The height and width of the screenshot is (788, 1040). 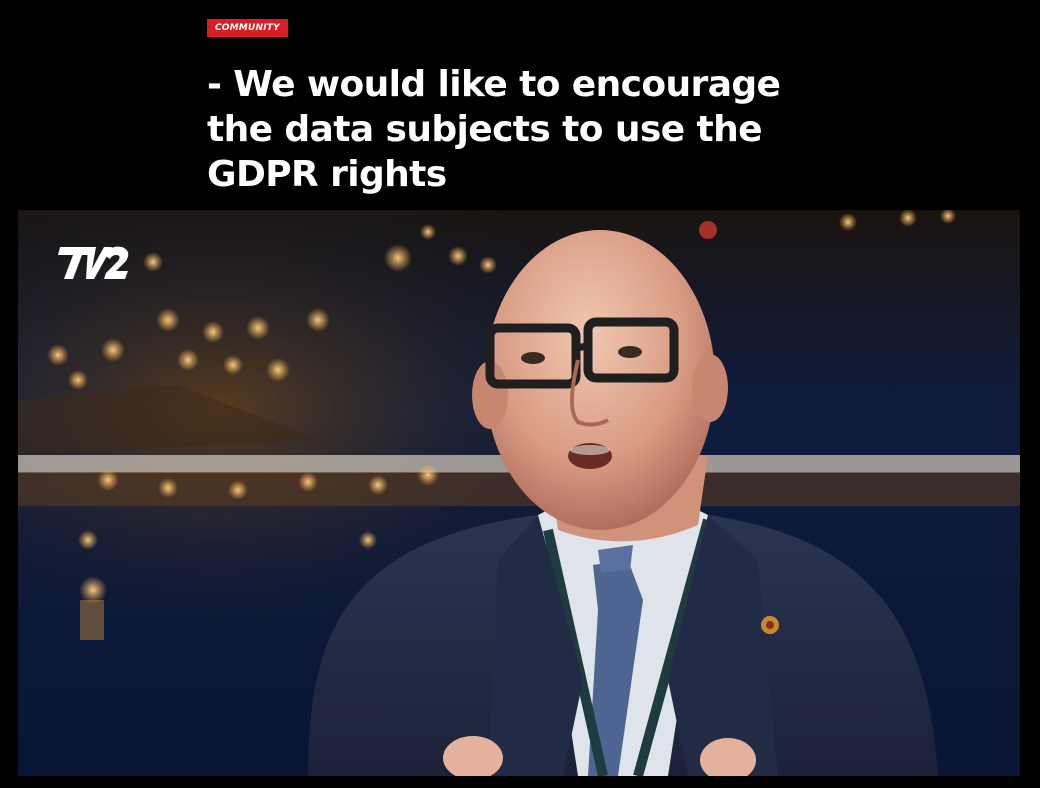 I want to click on category-badge: COMMUNITY, so click(x=247, y=28).